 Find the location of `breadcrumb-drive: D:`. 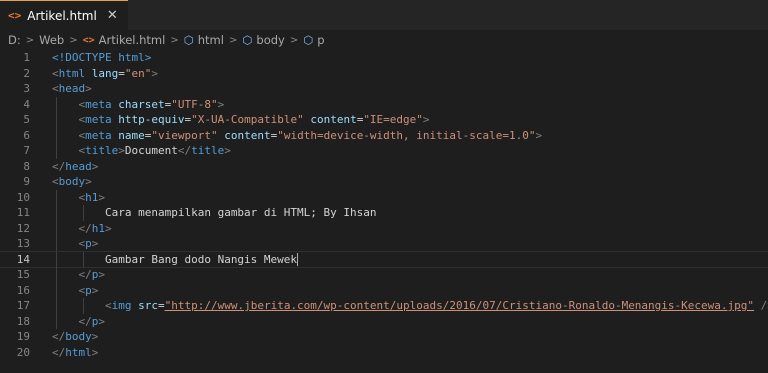

breadcrumb-drive: D: is located at coordinates (14, 40).